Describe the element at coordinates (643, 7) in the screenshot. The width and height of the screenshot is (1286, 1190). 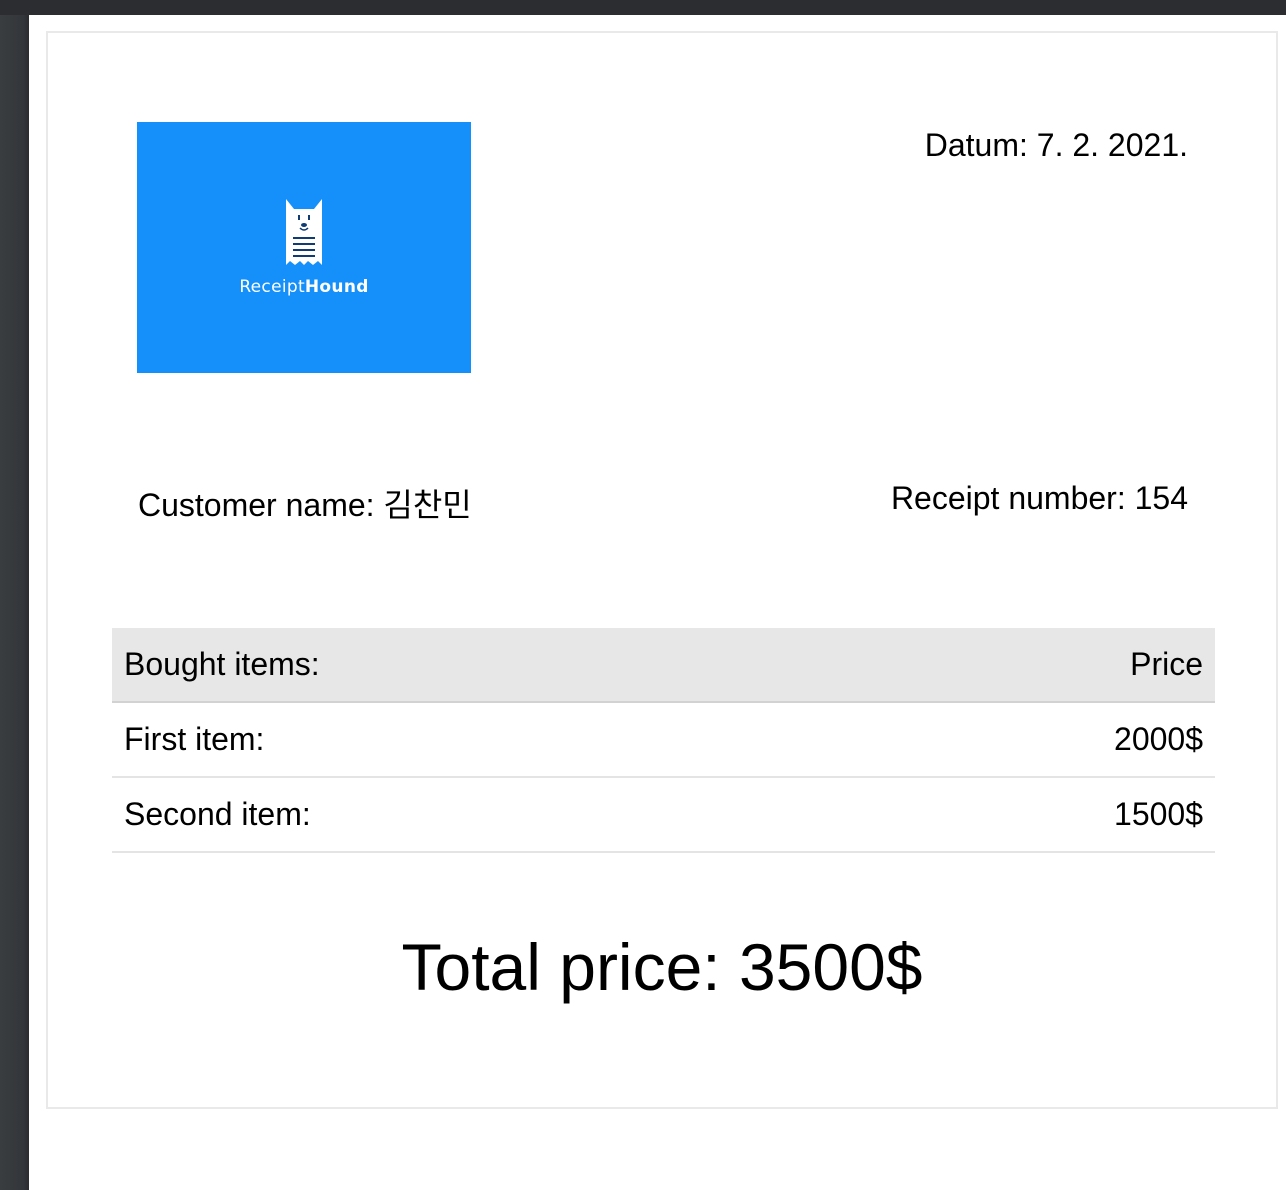
I see `browser-top-bar` at that location.